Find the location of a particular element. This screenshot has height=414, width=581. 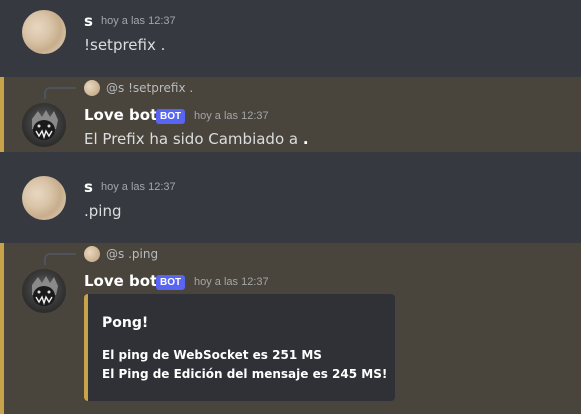

message-text-prefix: El Prefix ha sido Cambiado a is located at coordinates (191, 139).